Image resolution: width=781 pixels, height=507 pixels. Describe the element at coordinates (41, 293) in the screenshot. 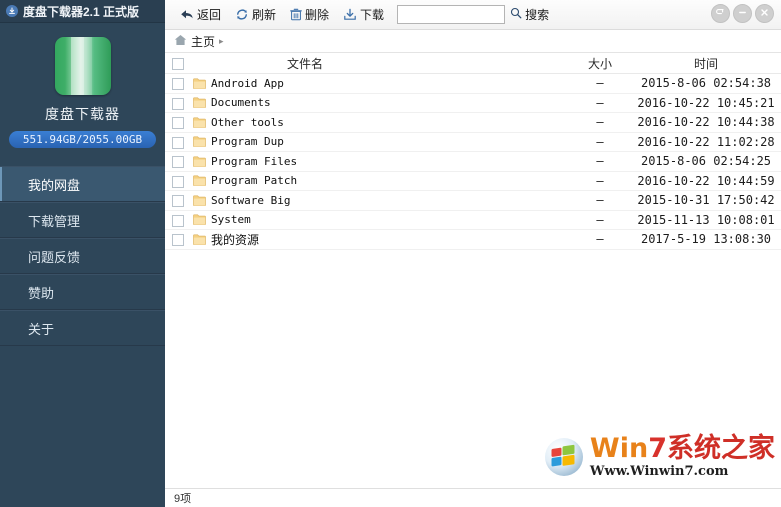

I see `sidebar-item-label: 赞助` at that location.